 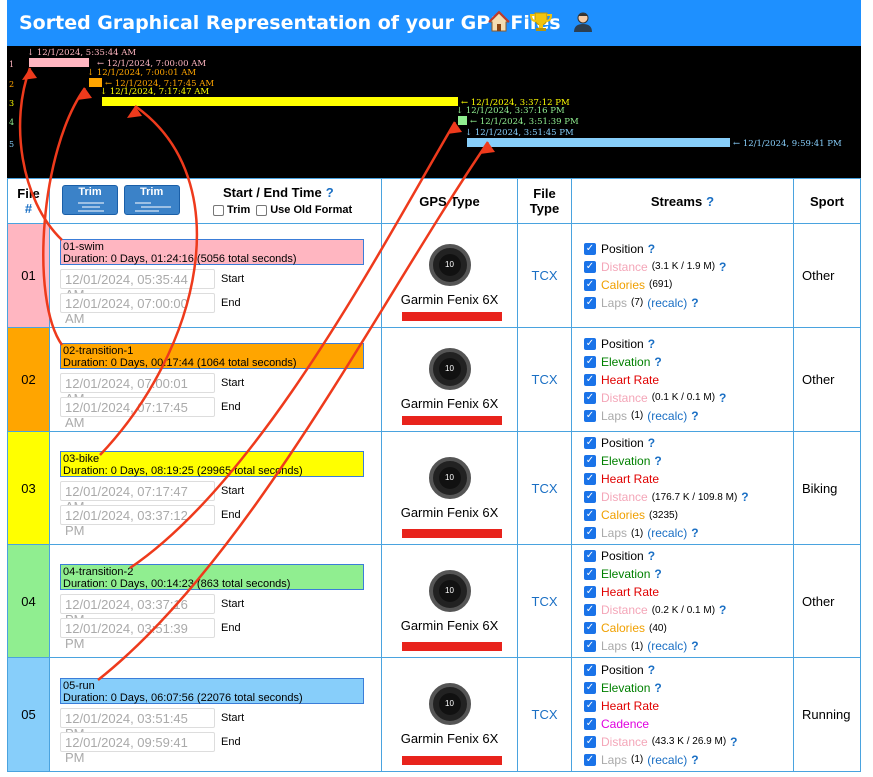 What do you see at coordinates (682, 344) in the screenshot?
I see `stream-item: ✓ Position?` at bounding box center [682, 344].